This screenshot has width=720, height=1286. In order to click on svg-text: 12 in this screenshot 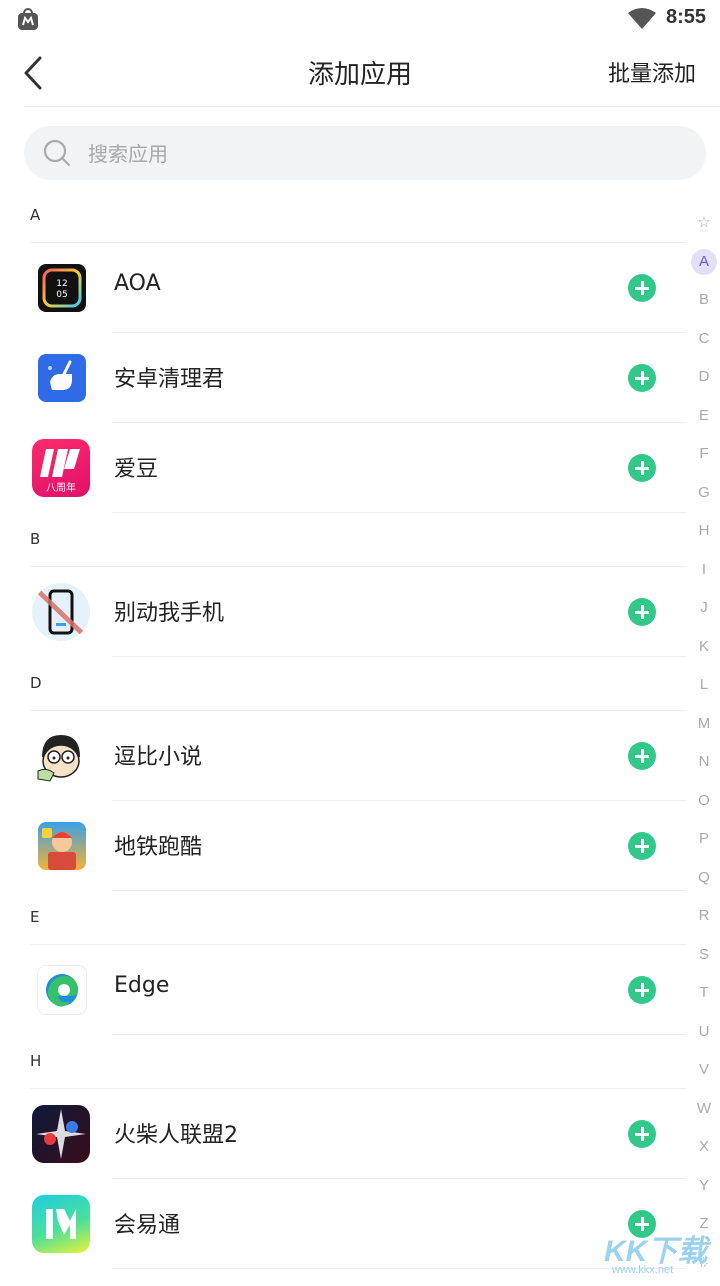, I will do `click(61, 284)`.